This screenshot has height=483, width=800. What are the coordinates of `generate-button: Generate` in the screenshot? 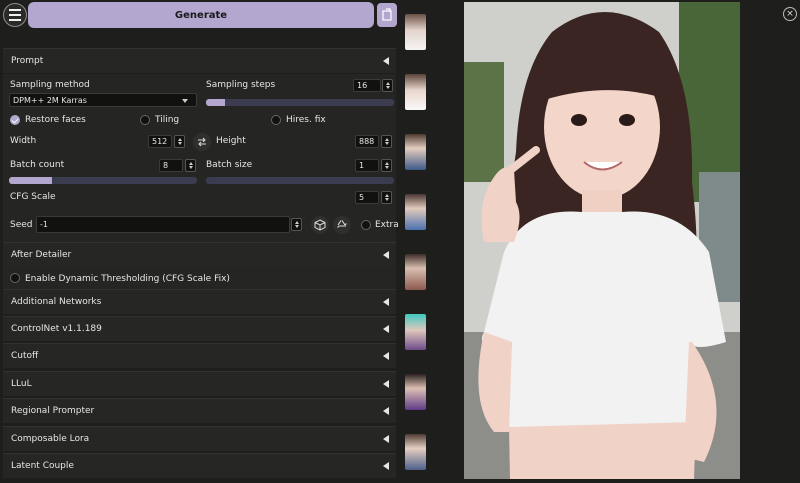 It's located at (201, 15).